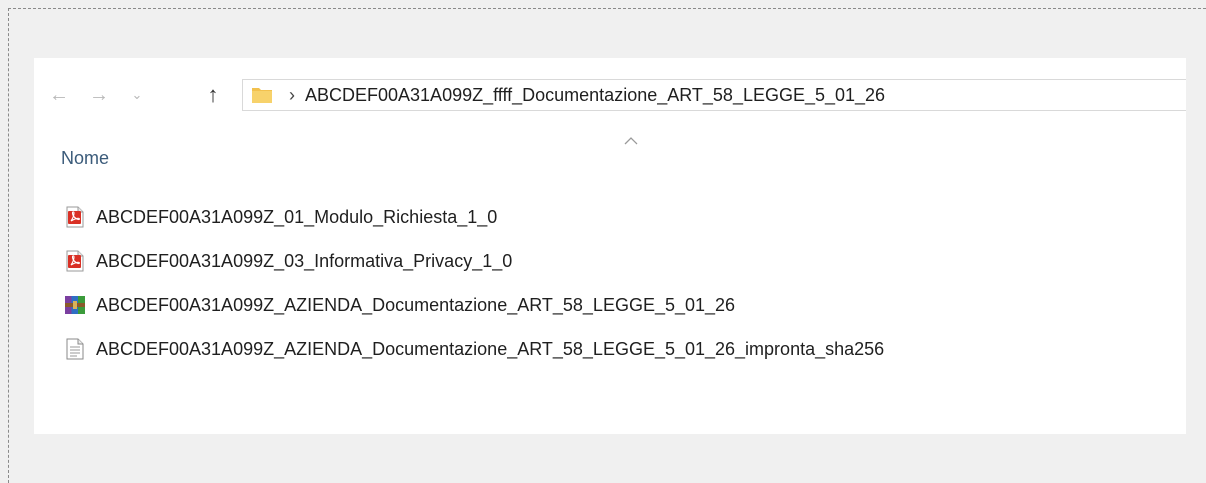  I want to click on arrow-left-icon: ←, so click(59, 95).